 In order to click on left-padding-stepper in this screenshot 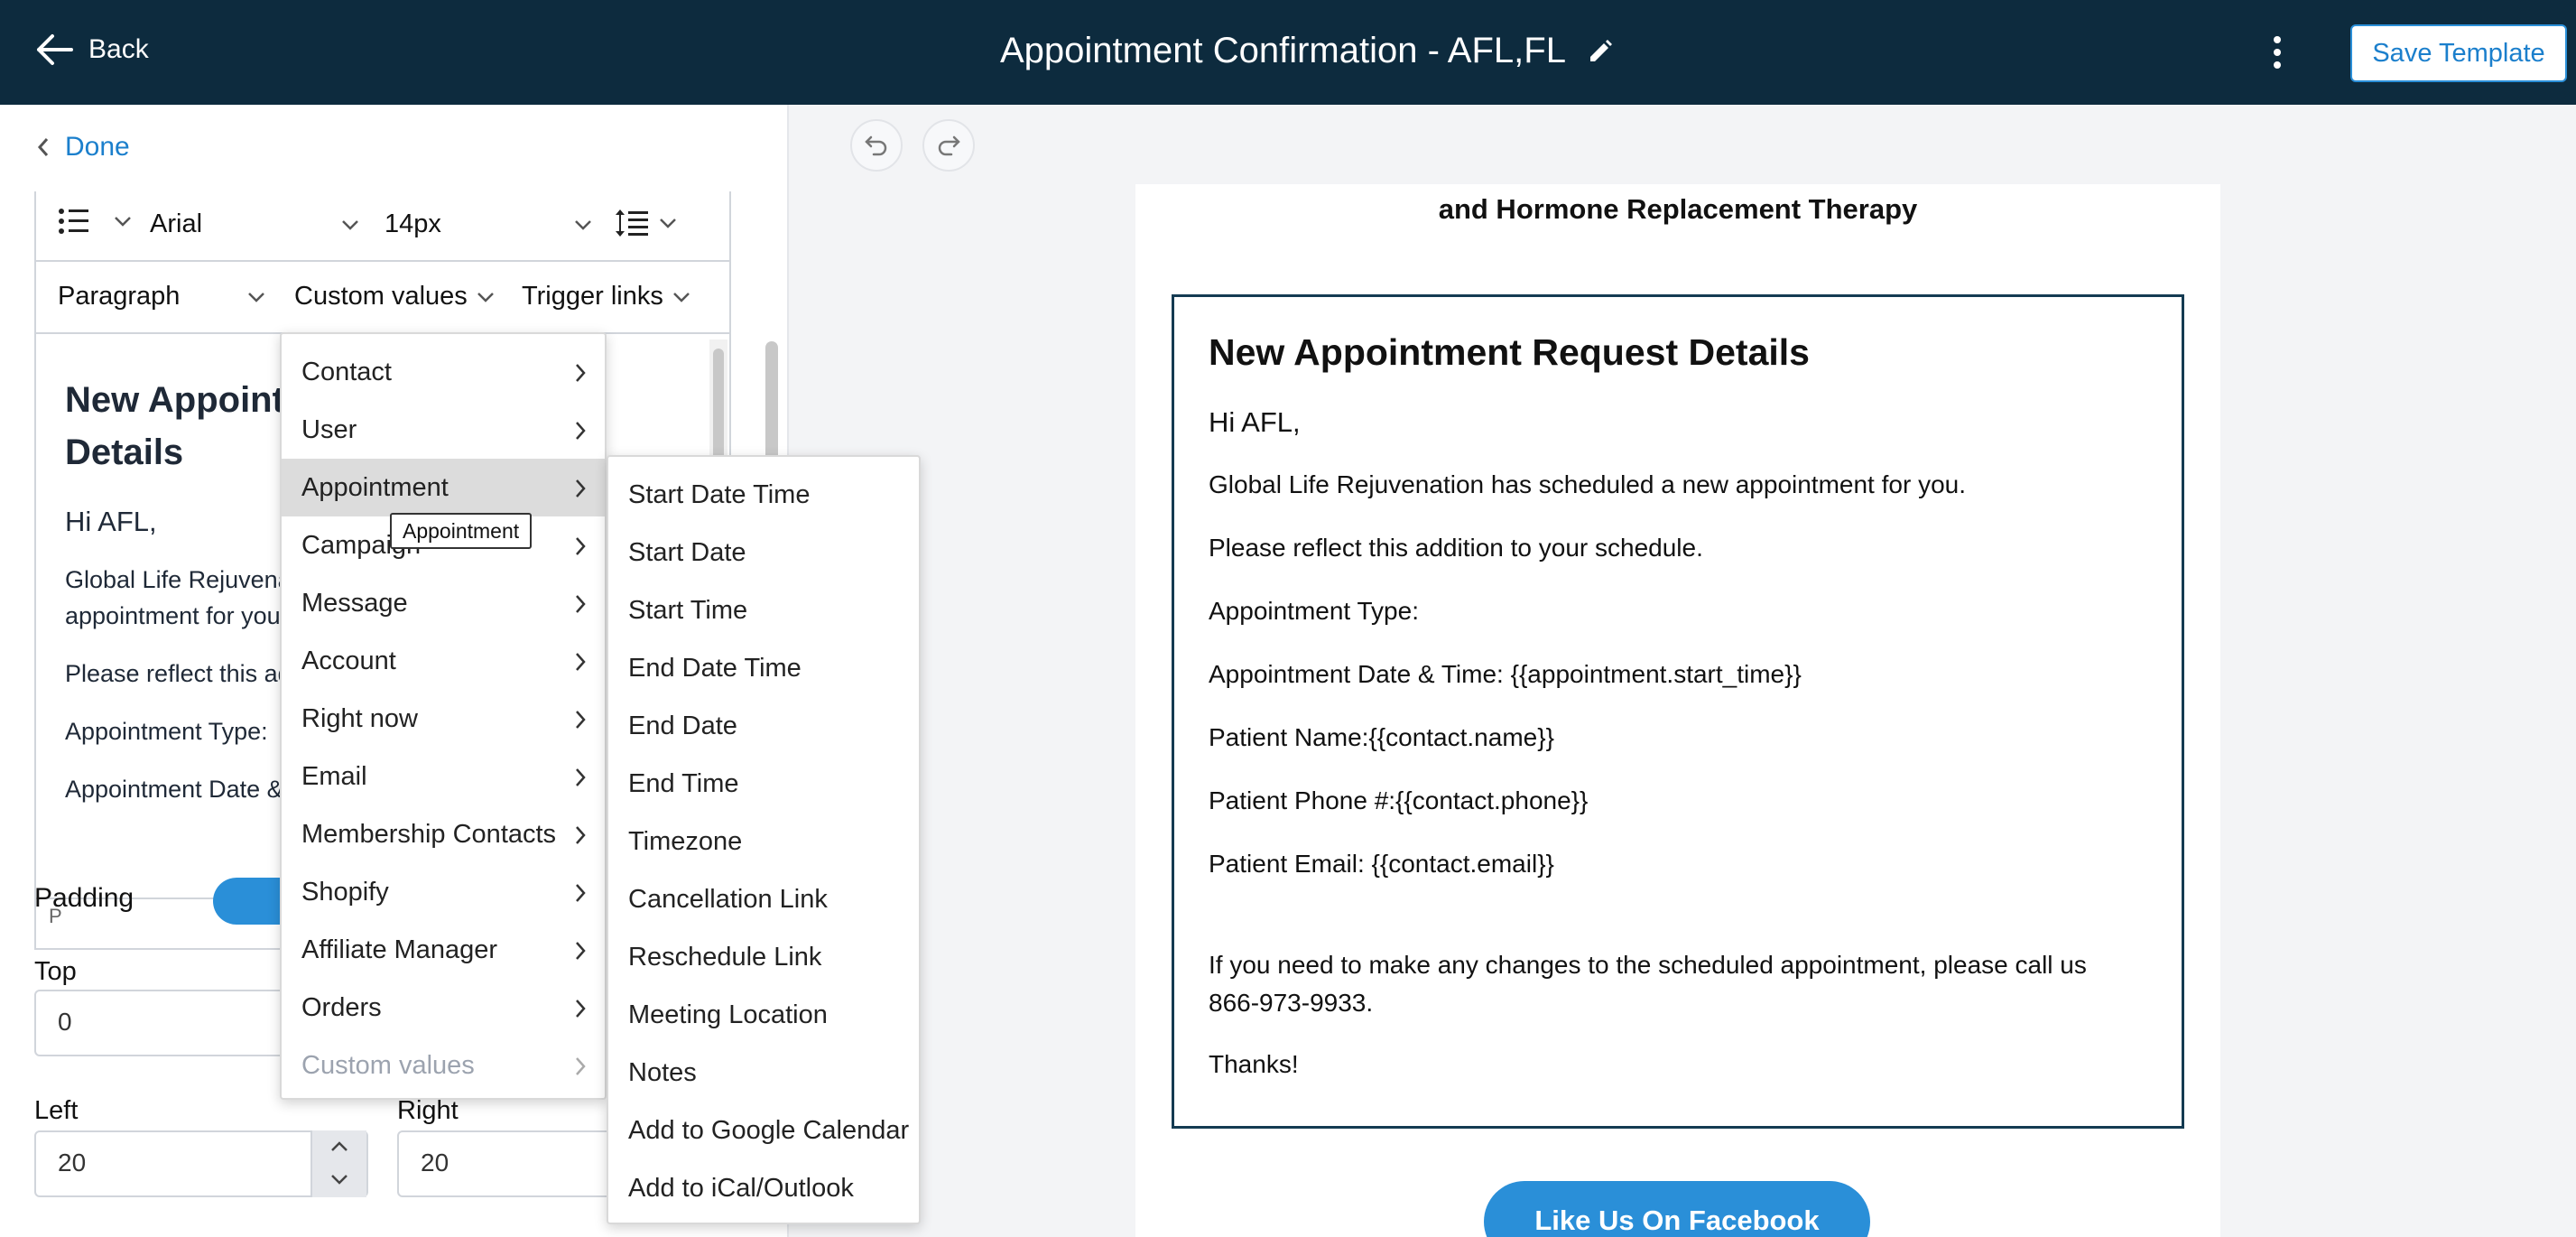, I will do `click(338, 1163)`.